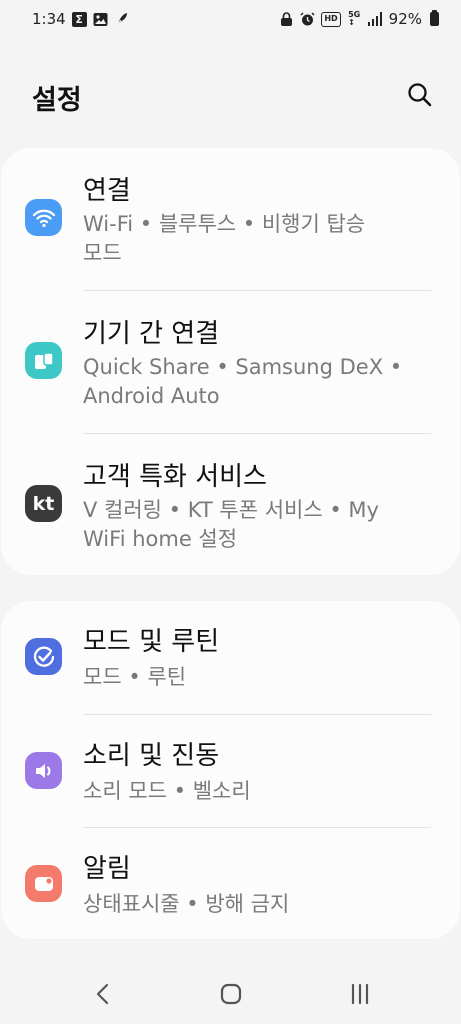 This screenshot has height=1024, width=461. I want to click on battery-percent: 92%, so click(405, 19).